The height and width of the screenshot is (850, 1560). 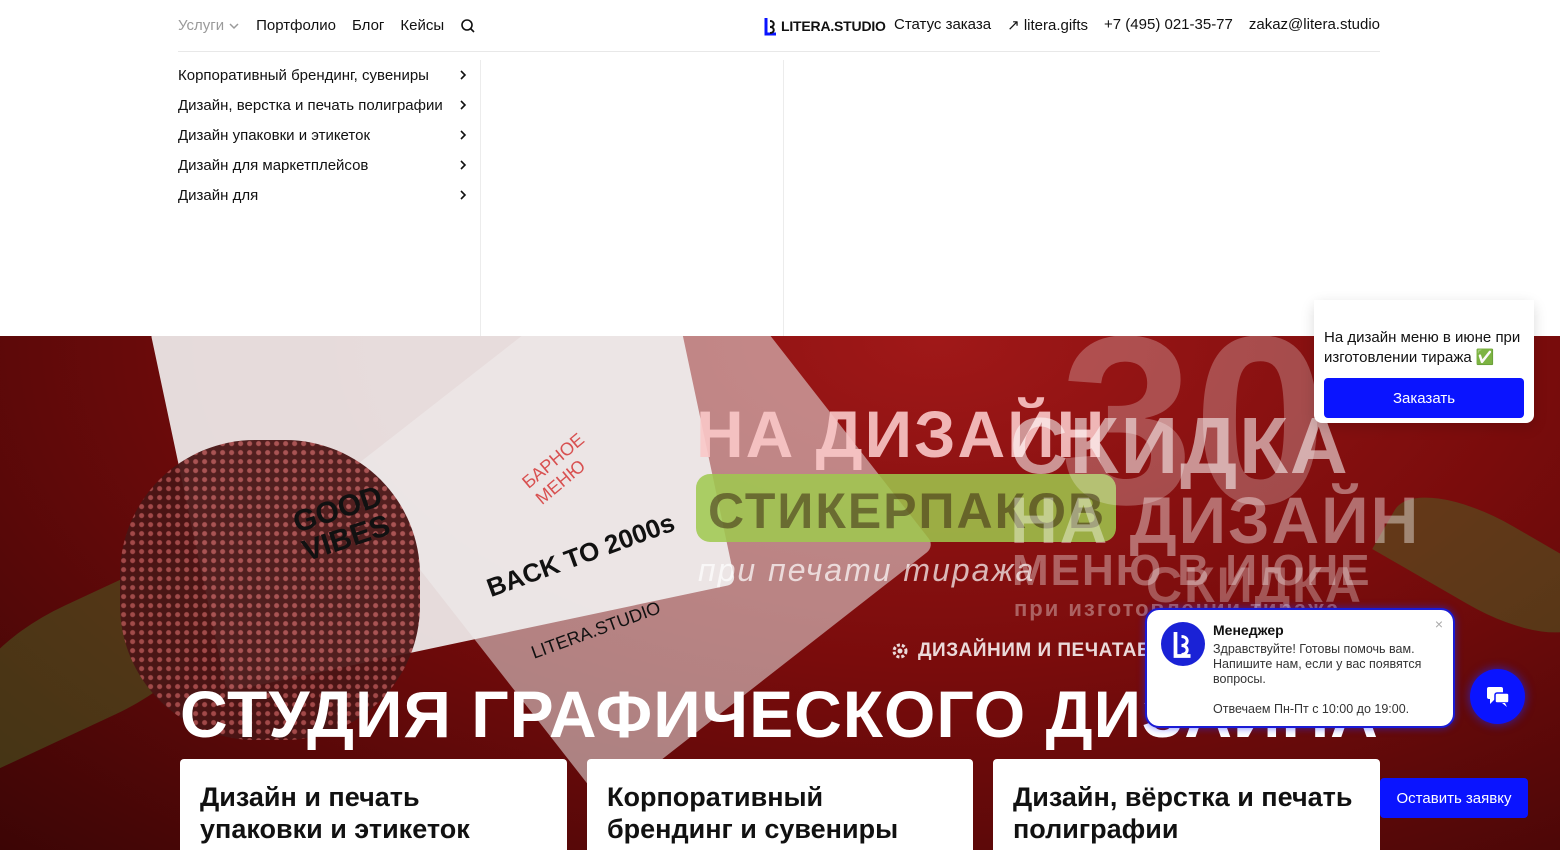 What do you see at coordinates (1248, 630) in the screenshot?
I see `manager-name: Менеджер` at bounding box center [1248, 630].